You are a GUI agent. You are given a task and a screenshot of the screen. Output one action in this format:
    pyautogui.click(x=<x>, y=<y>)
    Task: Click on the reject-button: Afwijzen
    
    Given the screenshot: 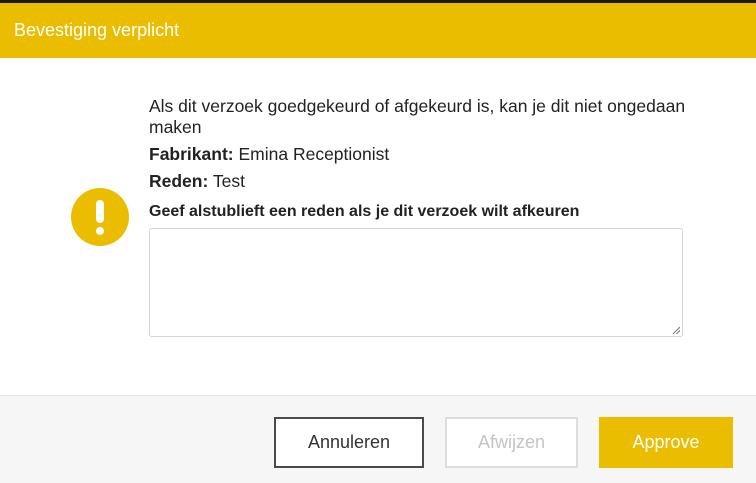 What is the action you would take?
    pyautogui.click(x=511, y=442)
    